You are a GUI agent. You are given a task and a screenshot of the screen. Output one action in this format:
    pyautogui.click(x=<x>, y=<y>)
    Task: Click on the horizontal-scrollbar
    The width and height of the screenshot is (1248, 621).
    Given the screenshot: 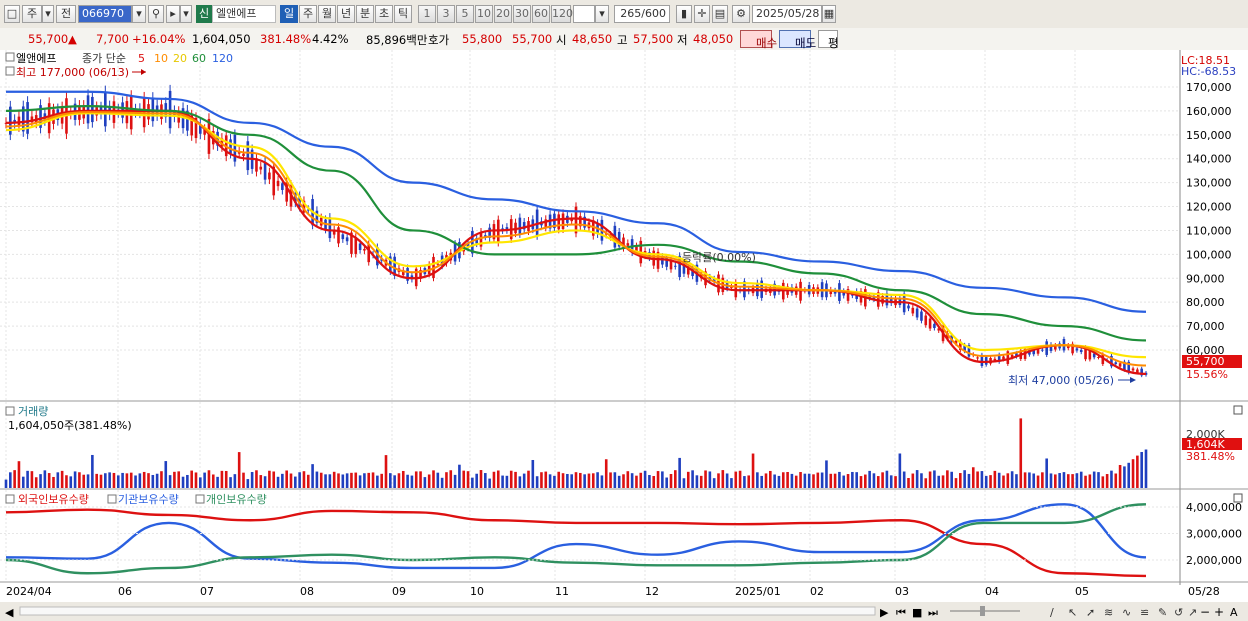 What is the action you would take?
    pyautogui.click(x=447, y=611)
    